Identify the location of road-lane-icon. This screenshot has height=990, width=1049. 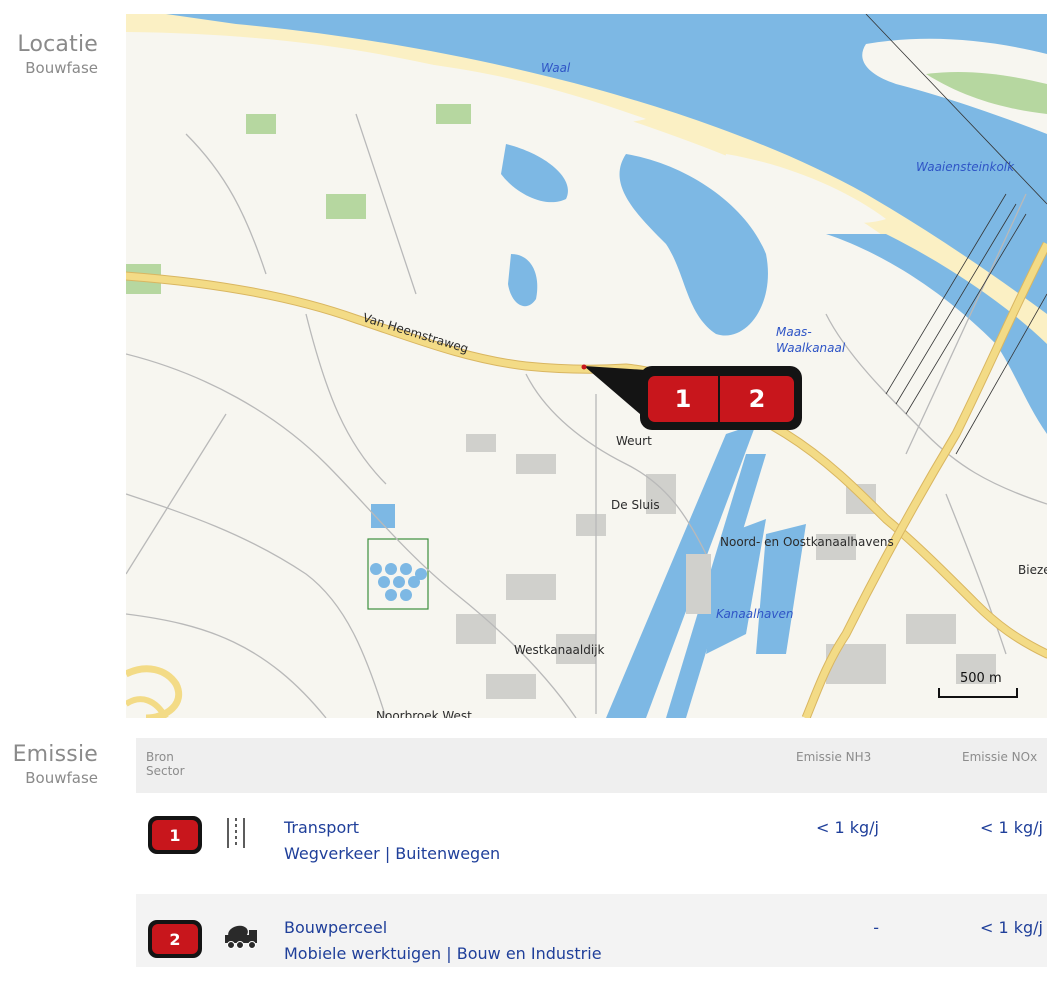
(236, 835).